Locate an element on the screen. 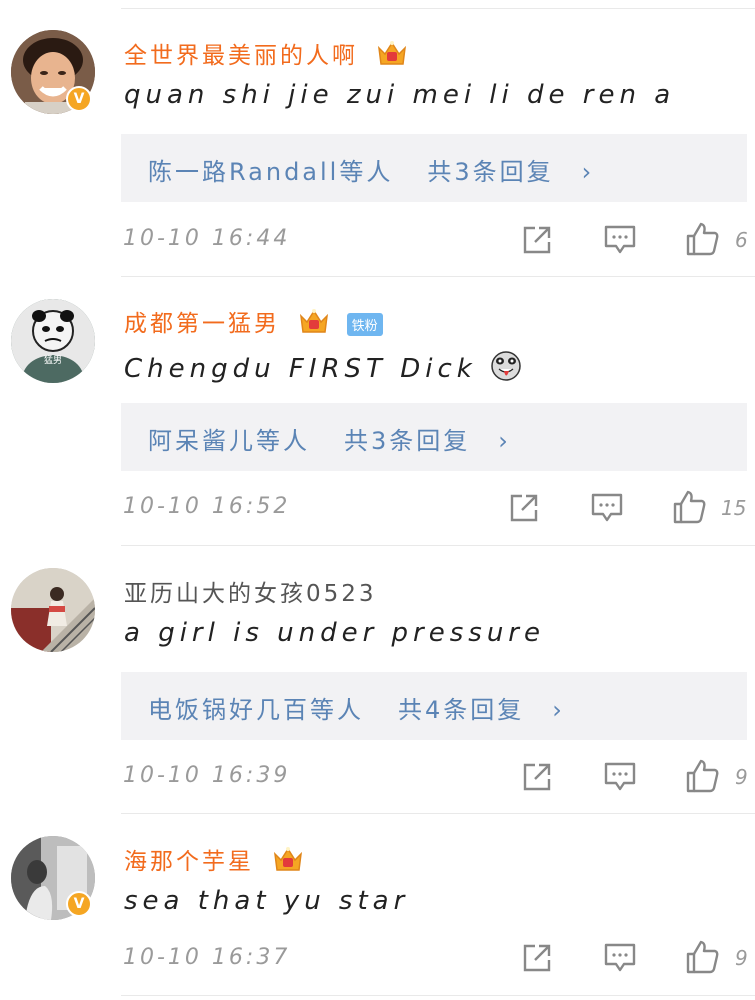 This screenshot has height=1000, width=755. username: 成都第一猛男 铁粉 is located at coordinates (253, 323).